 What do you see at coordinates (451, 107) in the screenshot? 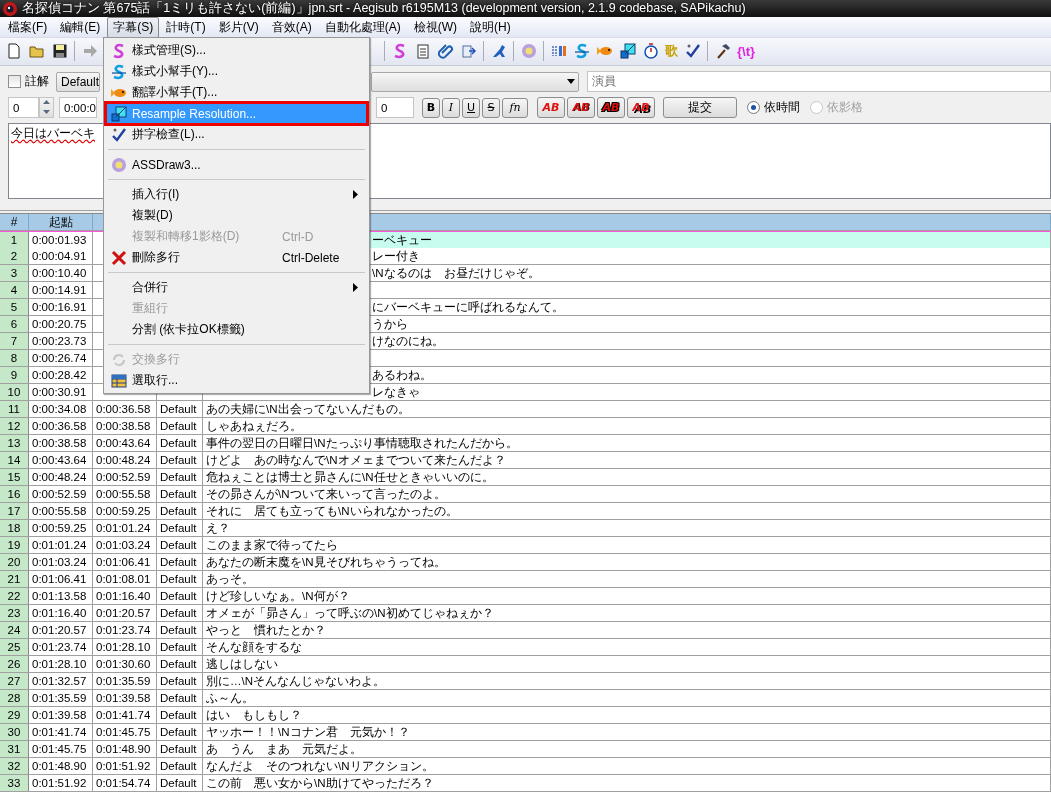
I see `format-button: I` at bounding box center [451, 107].